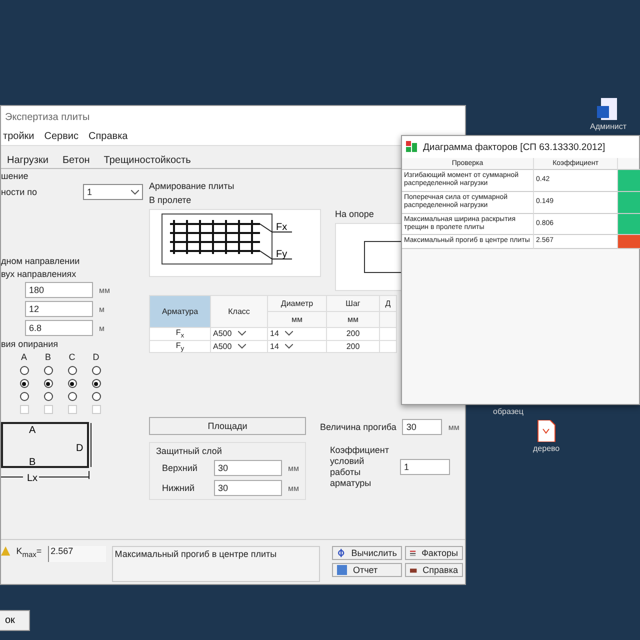 Image resolution: width=640 pixels, height=640 pixels. Describe the element at coordinates (15, 176) in the screenshot. I see `group-label: шение` at that location.